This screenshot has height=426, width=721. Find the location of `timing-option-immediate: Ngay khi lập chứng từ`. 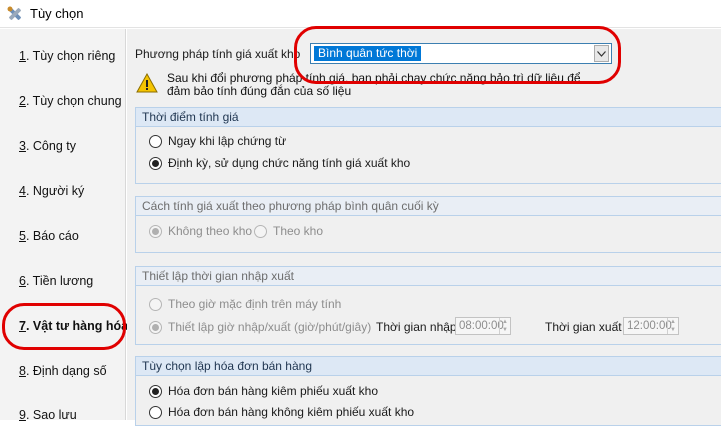

timing-option-immediate: Ngay khi lập chứng từ is located at coordinates (217, 141).